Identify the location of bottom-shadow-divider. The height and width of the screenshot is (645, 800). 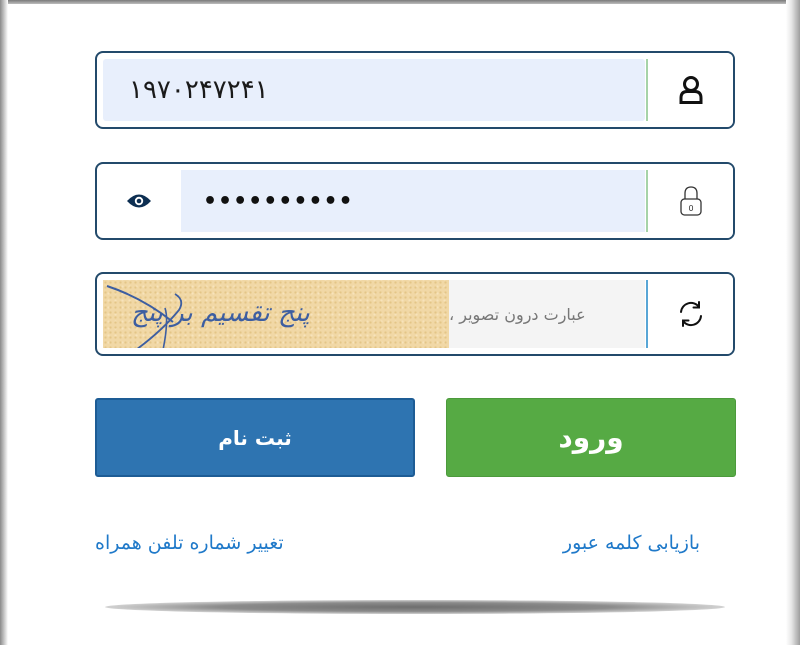
(415, 607).